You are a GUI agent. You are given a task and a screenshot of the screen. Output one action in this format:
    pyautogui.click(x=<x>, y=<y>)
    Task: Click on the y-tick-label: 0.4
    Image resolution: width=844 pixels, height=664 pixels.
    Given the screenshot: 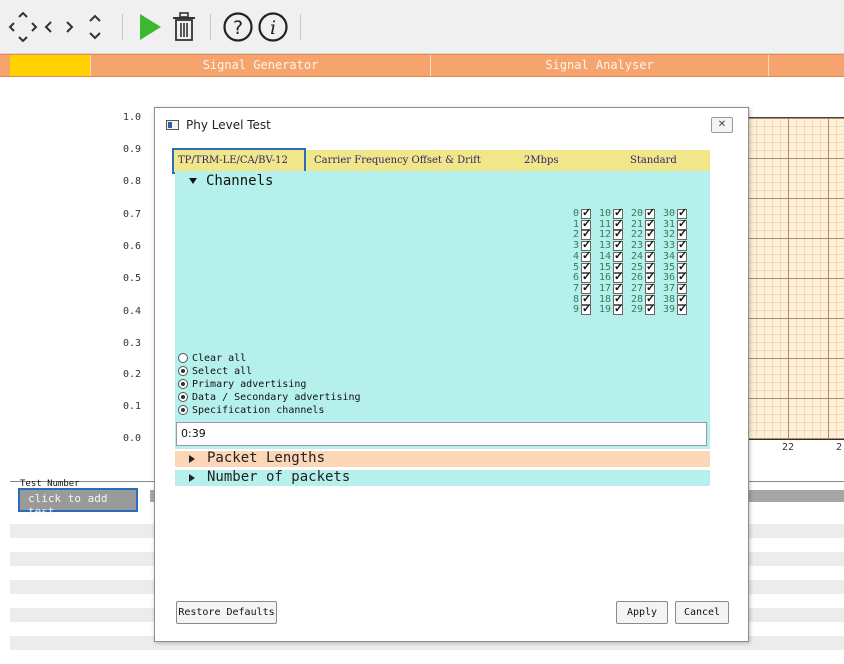 What is the action you would take?
    pyautogui.click(x=131, y=311)
    